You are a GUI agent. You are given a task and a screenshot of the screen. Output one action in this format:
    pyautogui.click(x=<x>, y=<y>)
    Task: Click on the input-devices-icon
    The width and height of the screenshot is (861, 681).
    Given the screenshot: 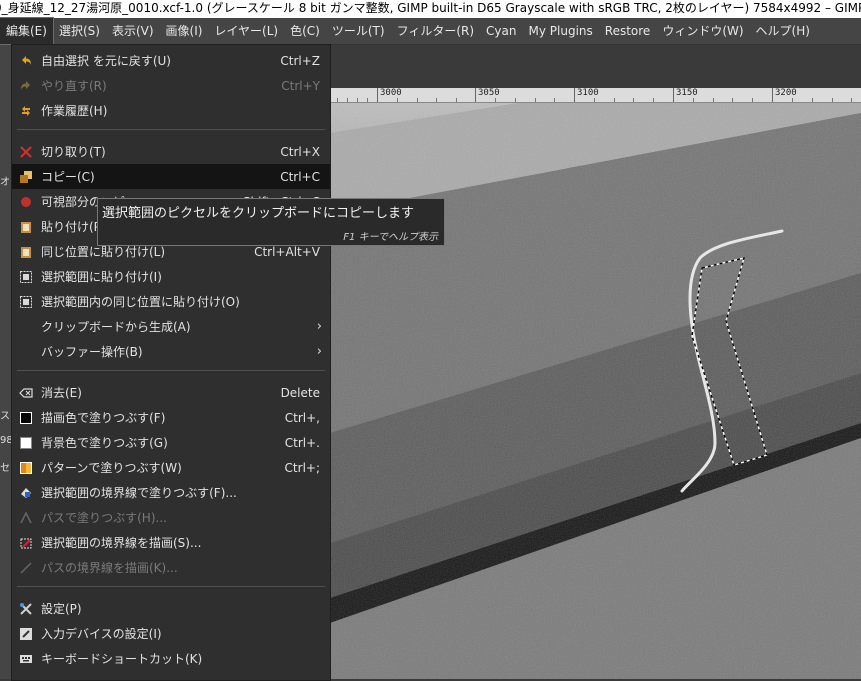 What is the action you would take?
    pyautogui.click(x=26, y=634)
    